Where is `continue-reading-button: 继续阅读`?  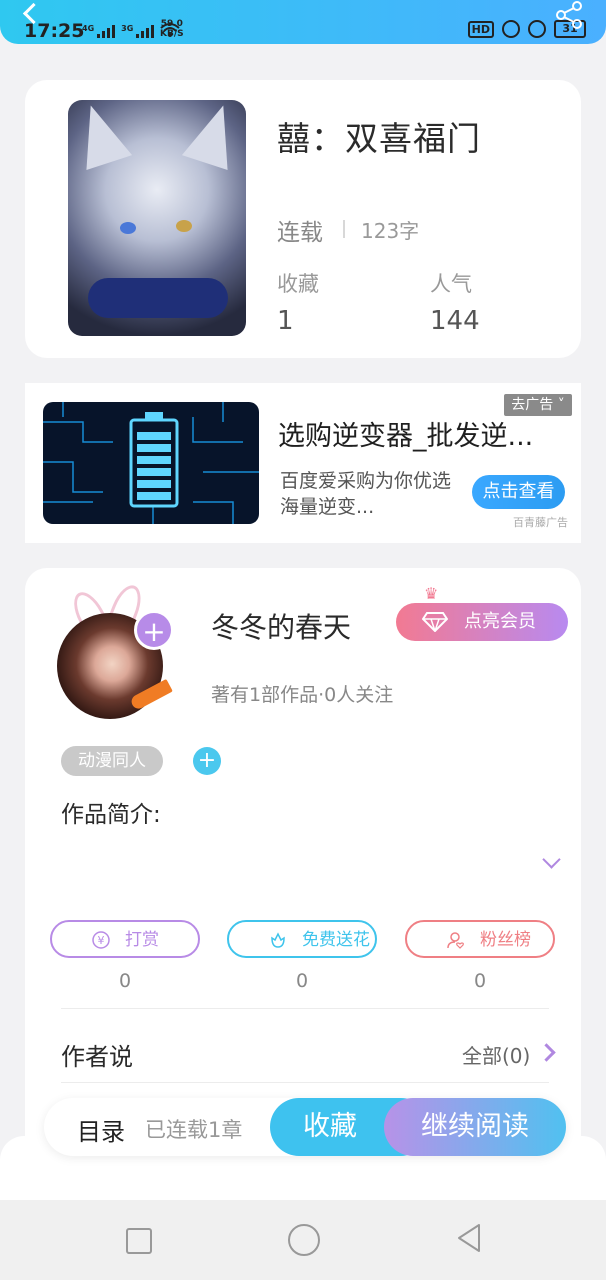 continue-reading-button: 继续阅读 is located at coordinates (475, 1127).